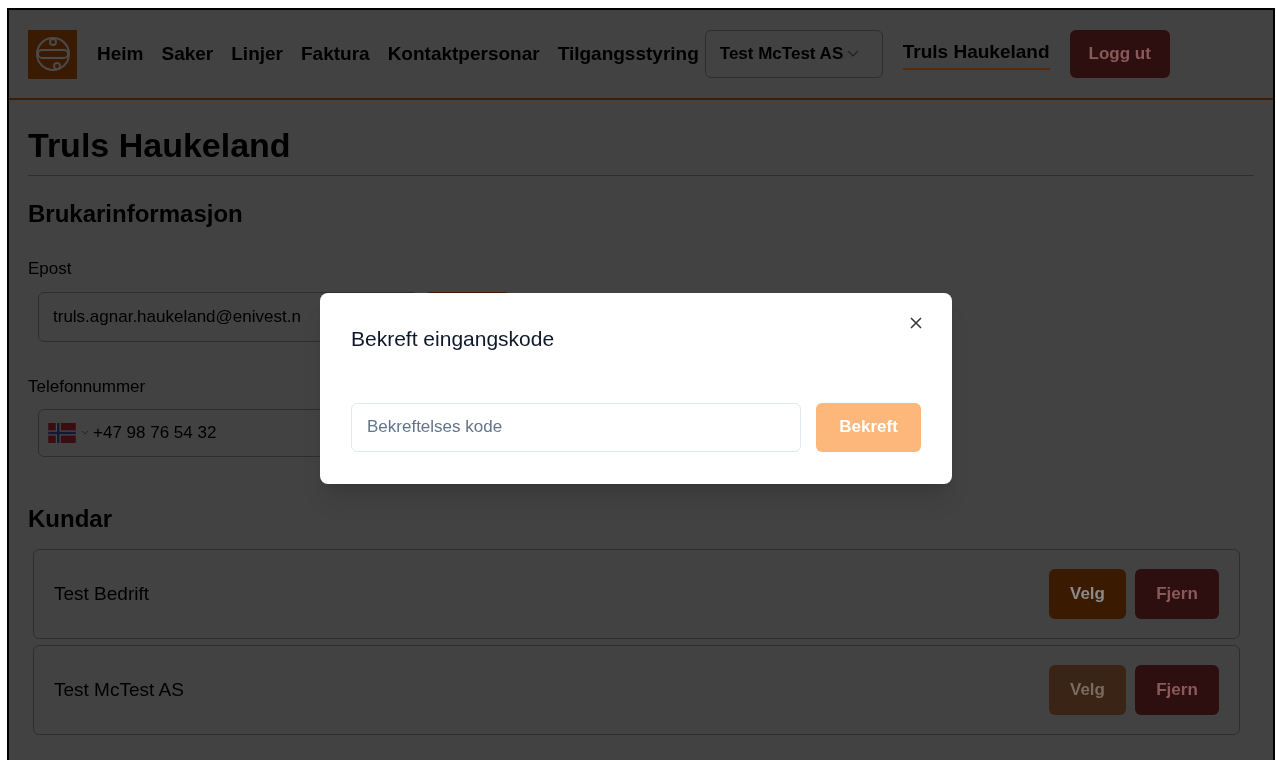 This screenshot has height=760, width=1277. I want to click on field-label: Telefonnummer, so click(87, 386).